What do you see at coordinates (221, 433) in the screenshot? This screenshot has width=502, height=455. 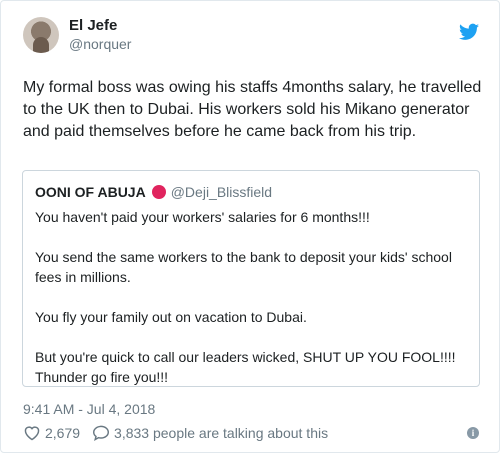 I see `talking-count: 3,833 people are talking about this` at bounding box center [221, 433].